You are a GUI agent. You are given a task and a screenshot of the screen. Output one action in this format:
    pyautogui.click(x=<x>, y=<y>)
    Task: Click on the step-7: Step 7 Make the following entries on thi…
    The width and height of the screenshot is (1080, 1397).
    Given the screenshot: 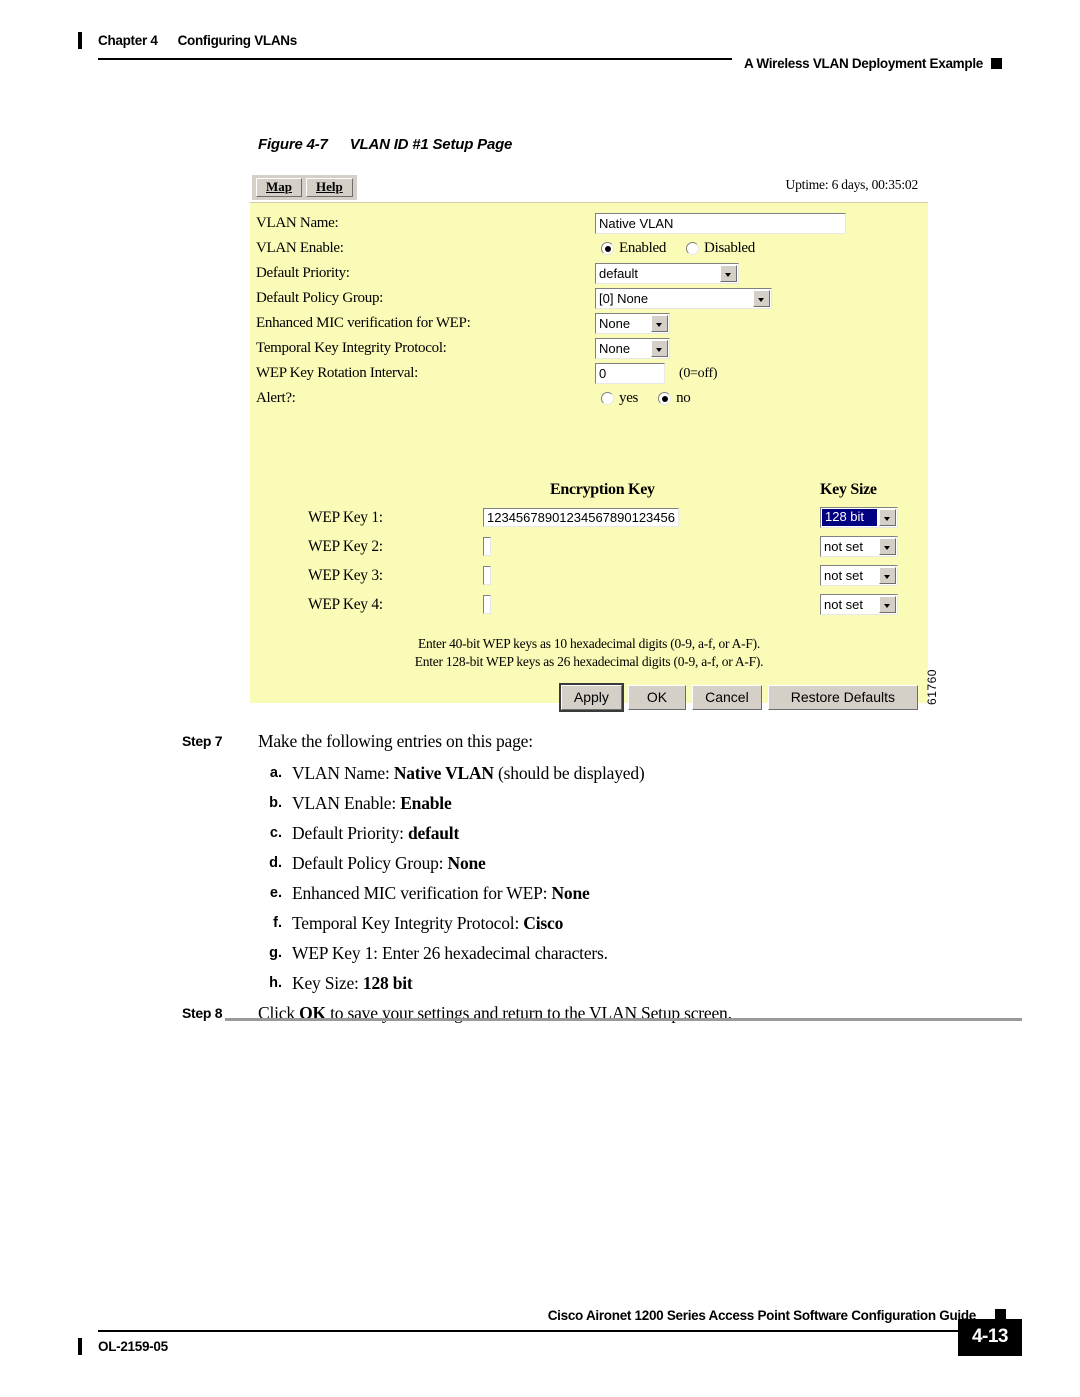 What is the action you would take?
    pyautogui.click(x=552, y=741)
    